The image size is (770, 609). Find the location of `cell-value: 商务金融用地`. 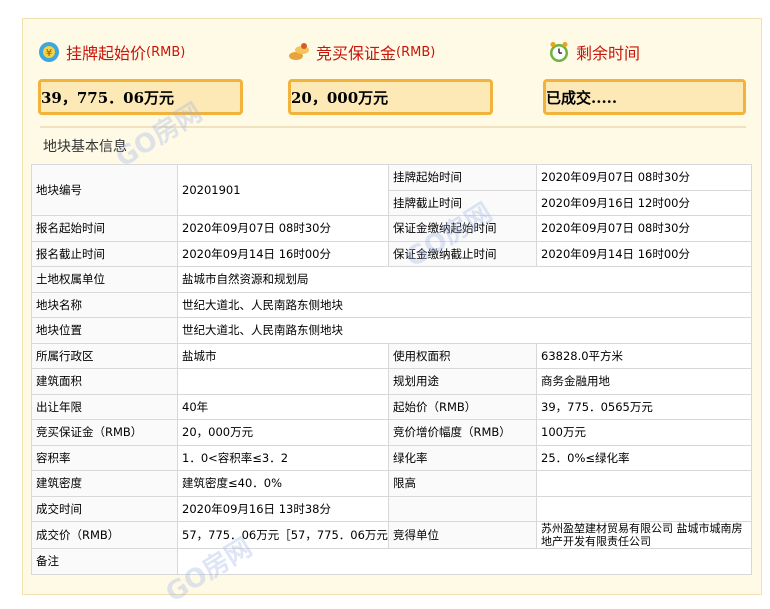

cell-value: 商务金融用地 is located at coordinates (644, 381).